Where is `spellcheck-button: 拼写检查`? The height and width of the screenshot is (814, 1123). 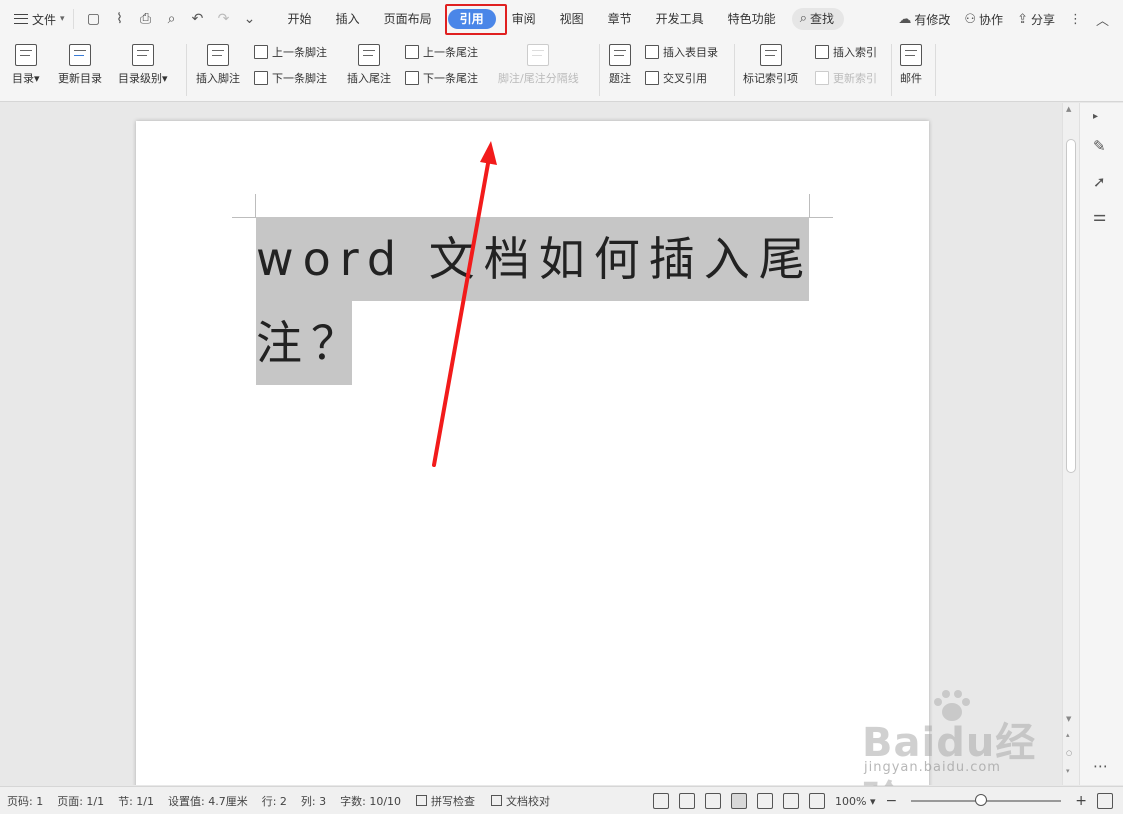
spellcheck-button: 拼写检查 is located at coordinates (445, 801).